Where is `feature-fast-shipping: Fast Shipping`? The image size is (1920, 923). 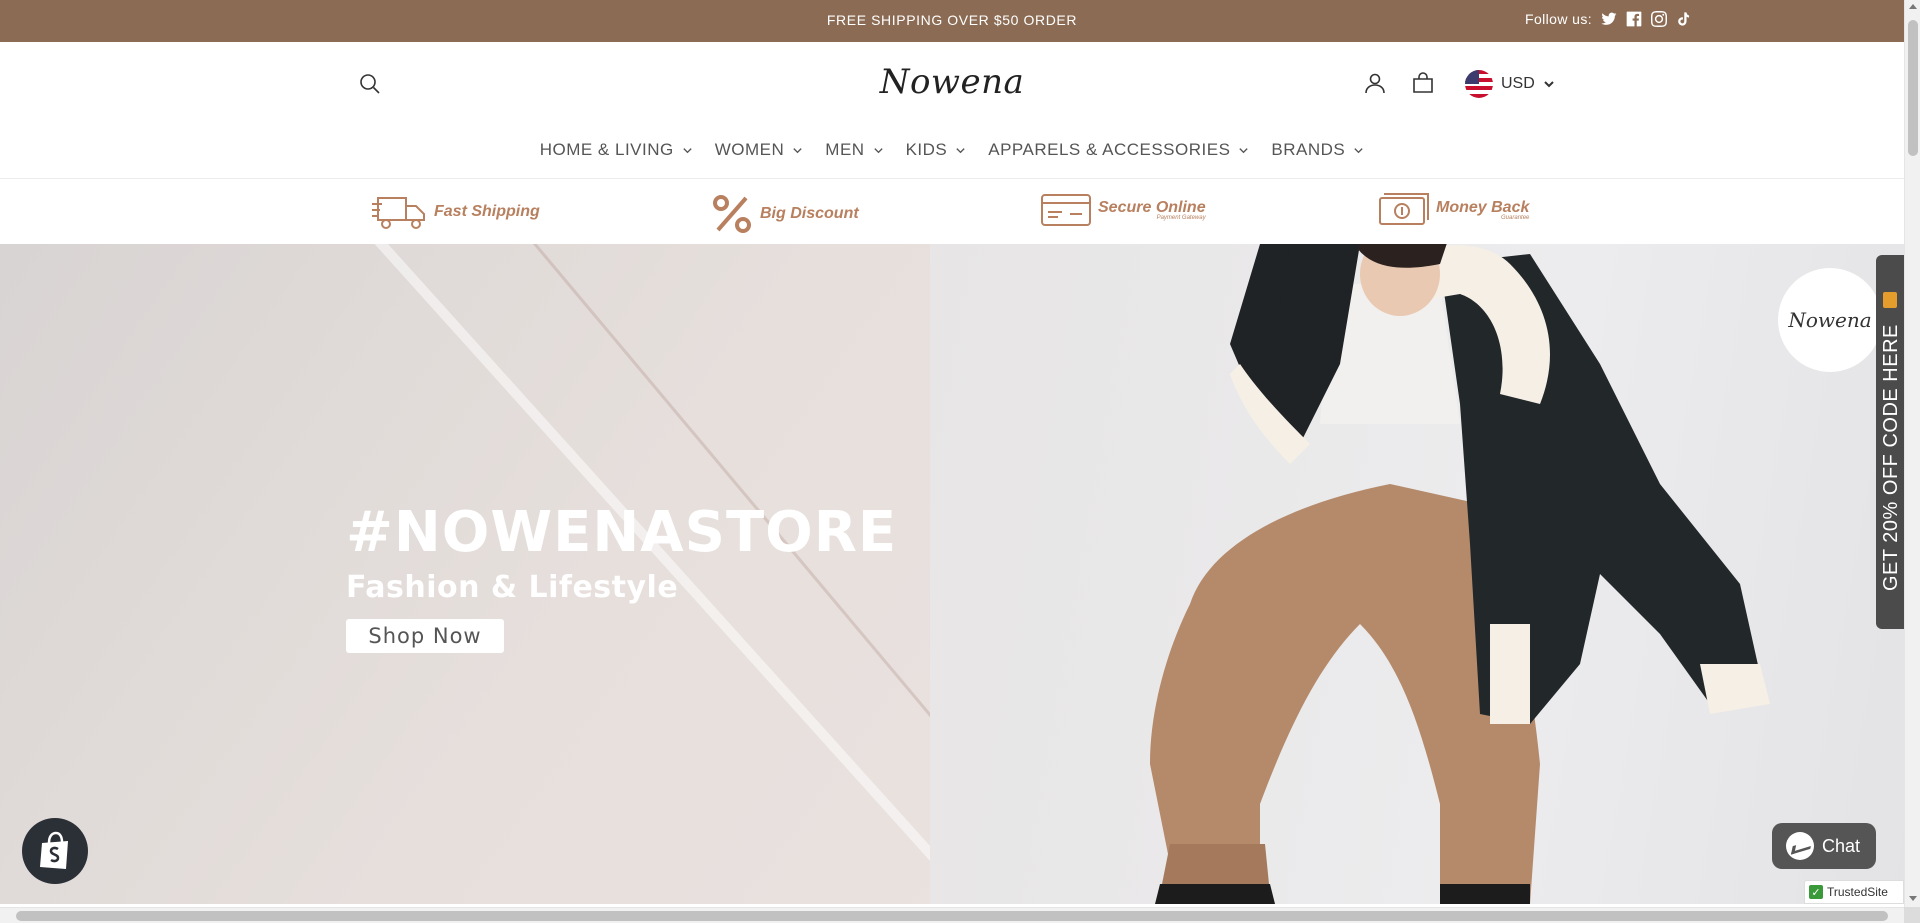 feature-fast-shipping: Fast Shipping is located at coordinates (456, 212).